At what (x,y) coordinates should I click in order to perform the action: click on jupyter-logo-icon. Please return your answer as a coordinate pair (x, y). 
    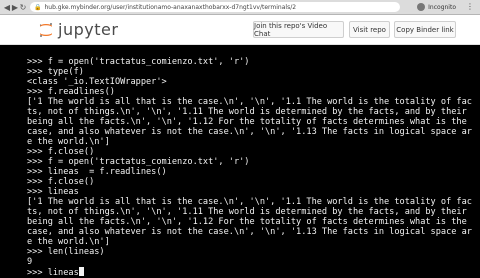
    Looking at the image, I should click on (45, 29).